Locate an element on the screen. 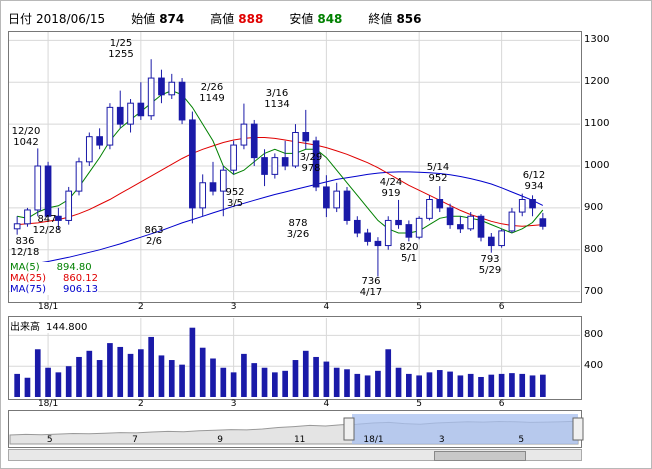  price-annotation: 836 12/18 is located at coordinates (25, 247).